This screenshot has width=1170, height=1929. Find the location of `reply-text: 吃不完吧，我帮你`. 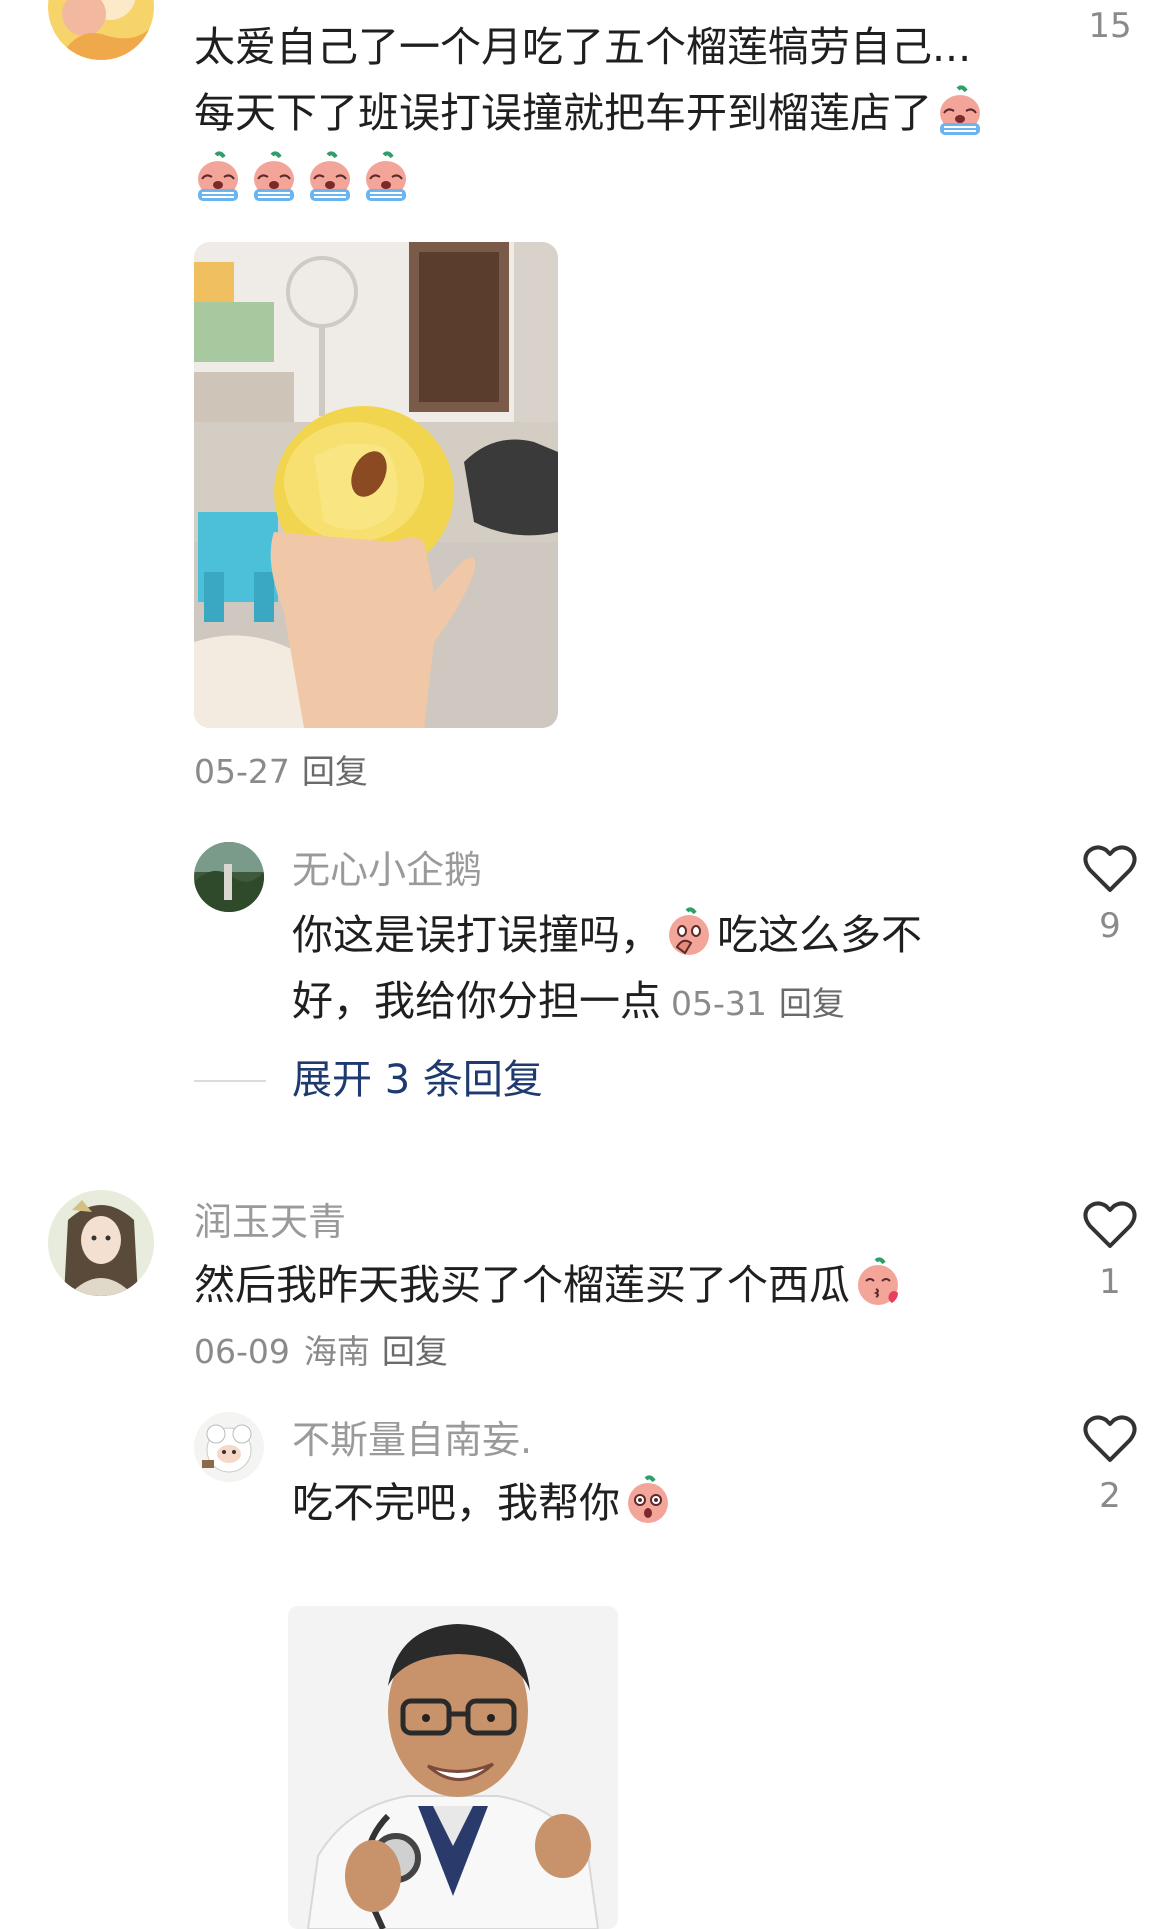

reply-text: 吃不完吧，我帮你 is located at coordinates (652, 1503).